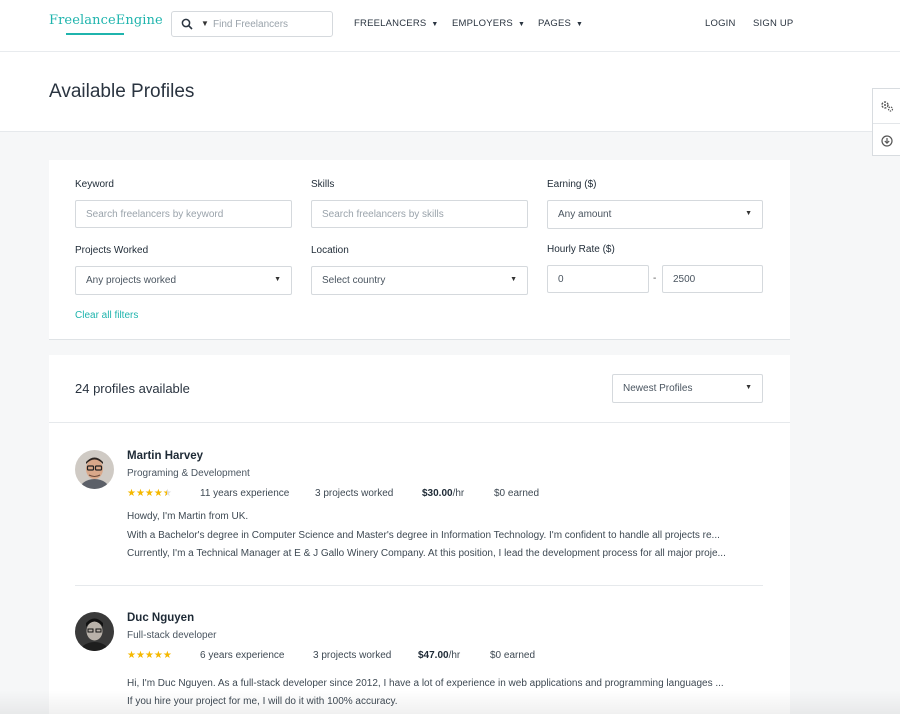 The height and width of the screenshot is (714, 900). Describe the element at coordinates (106, 20) in the screenshot. I see `site-logo: FreelanceEngine` at that location.